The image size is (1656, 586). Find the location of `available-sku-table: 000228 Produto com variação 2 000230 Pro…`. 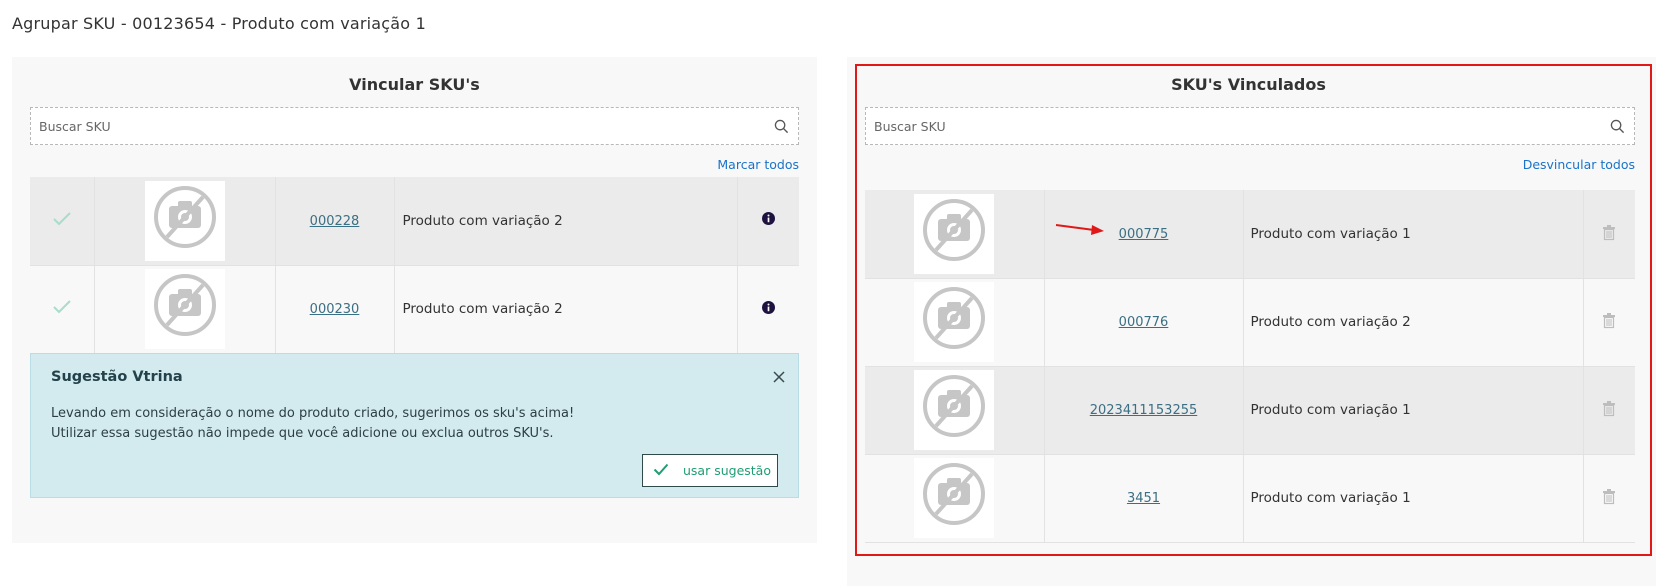

available-sku-table: 000228 Produto com variação 2 000230 Pro… is located at coordinates (414, 265).